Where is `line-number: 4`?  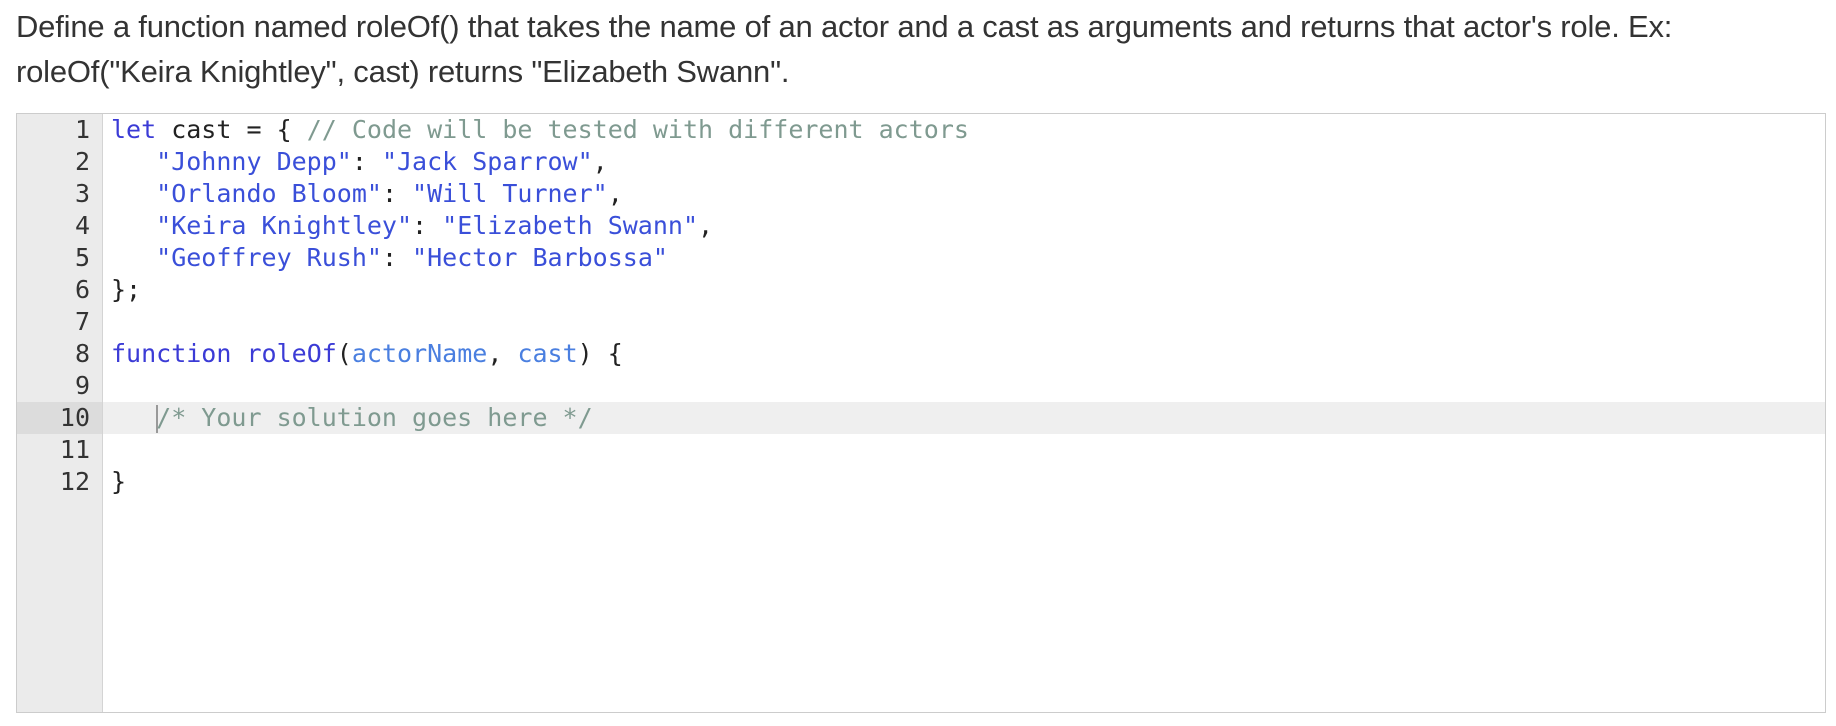 line-number: 4 is located at coordinates (82, 225).